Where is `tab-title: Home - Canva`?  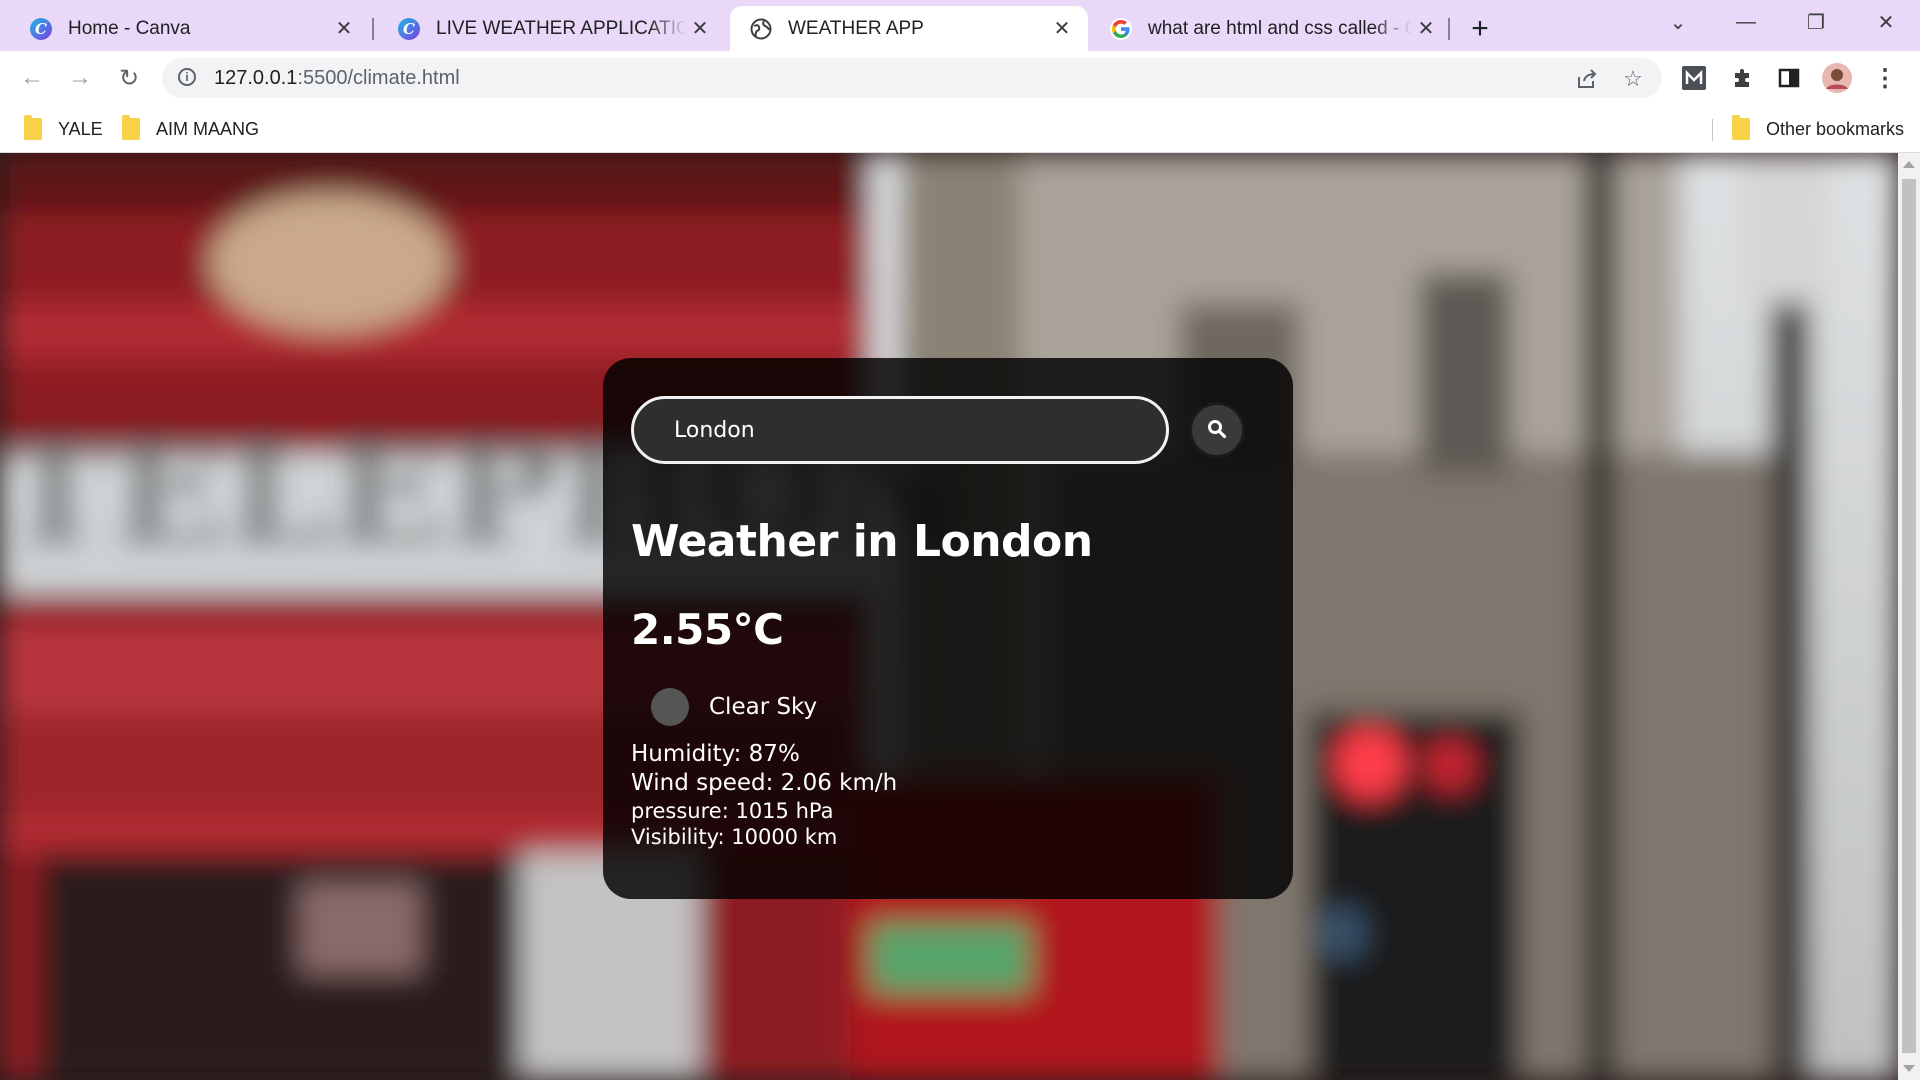
tab-title: Home - Canva is located at coordinates (129, 28).